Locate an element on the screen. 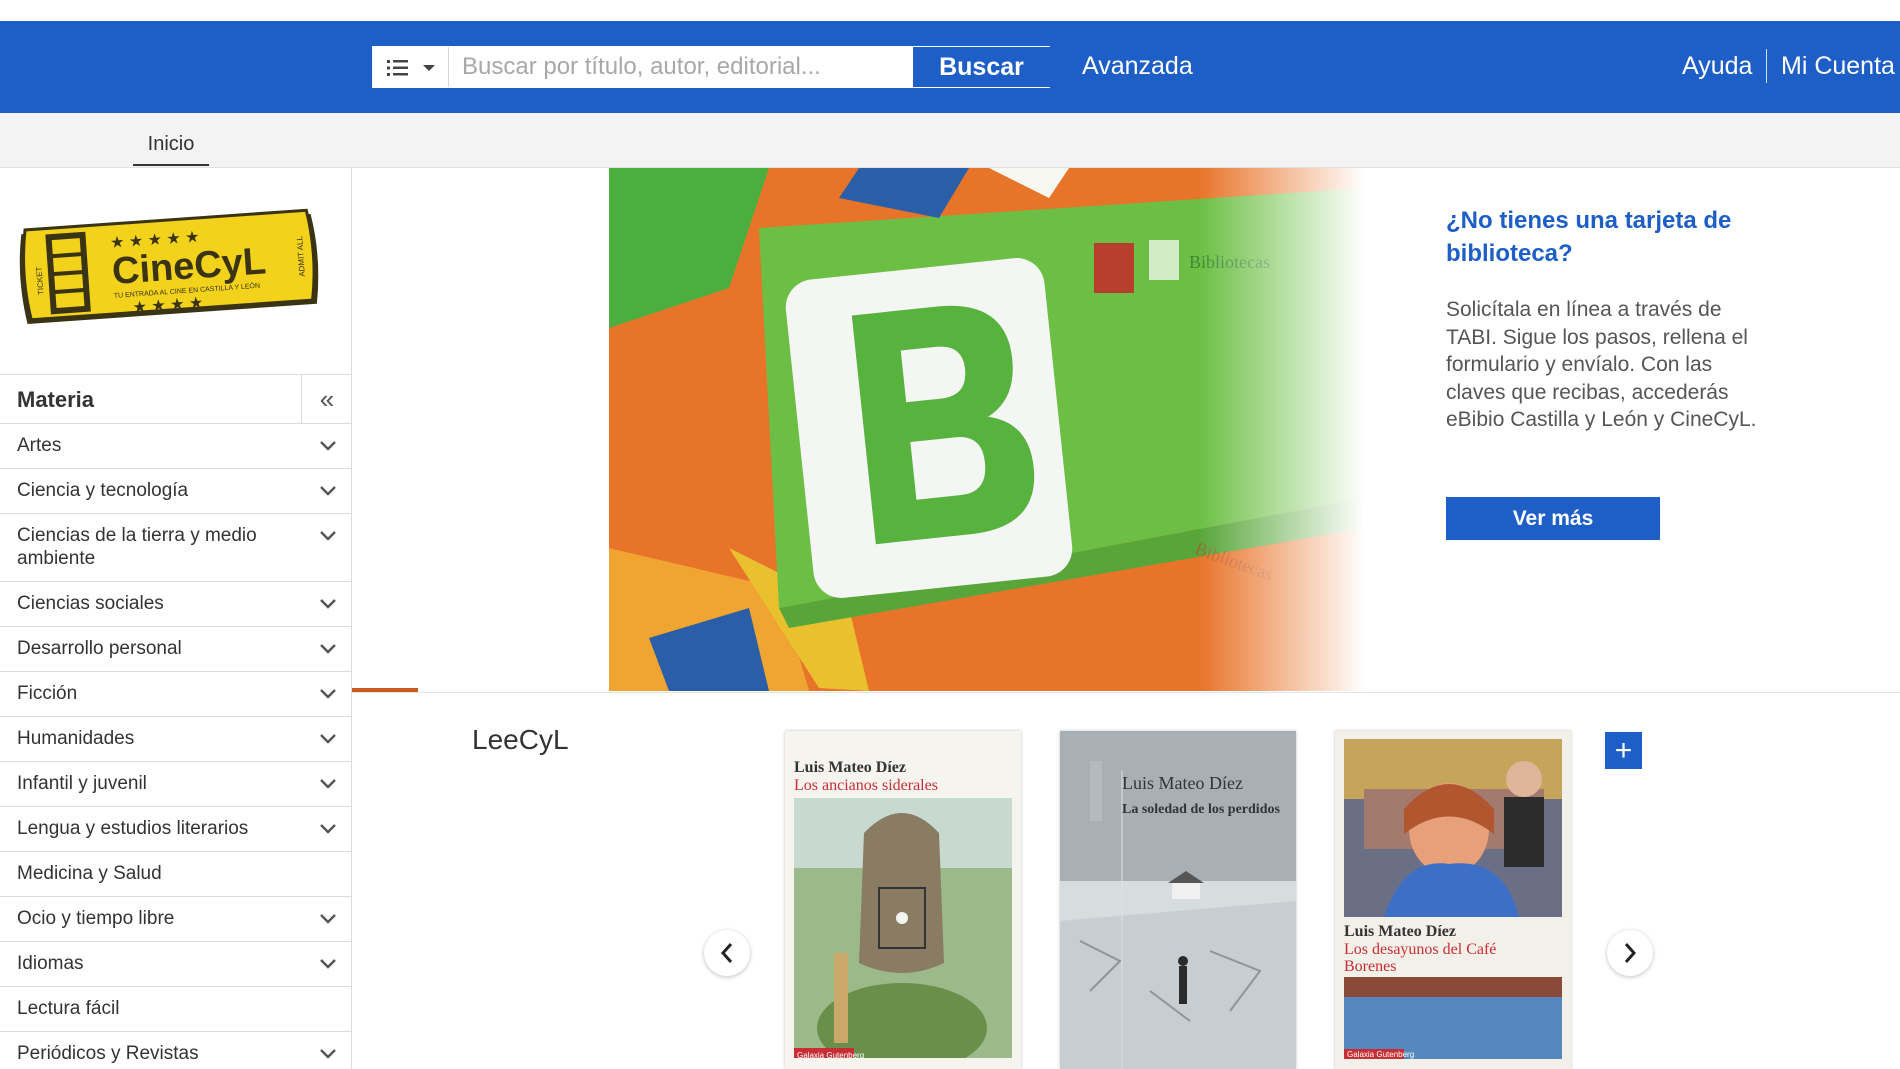 This screenshot has height=1069, width=1900. sidebar-category-label: Periódicos y Revistas is located at coordinates (108, 1053).